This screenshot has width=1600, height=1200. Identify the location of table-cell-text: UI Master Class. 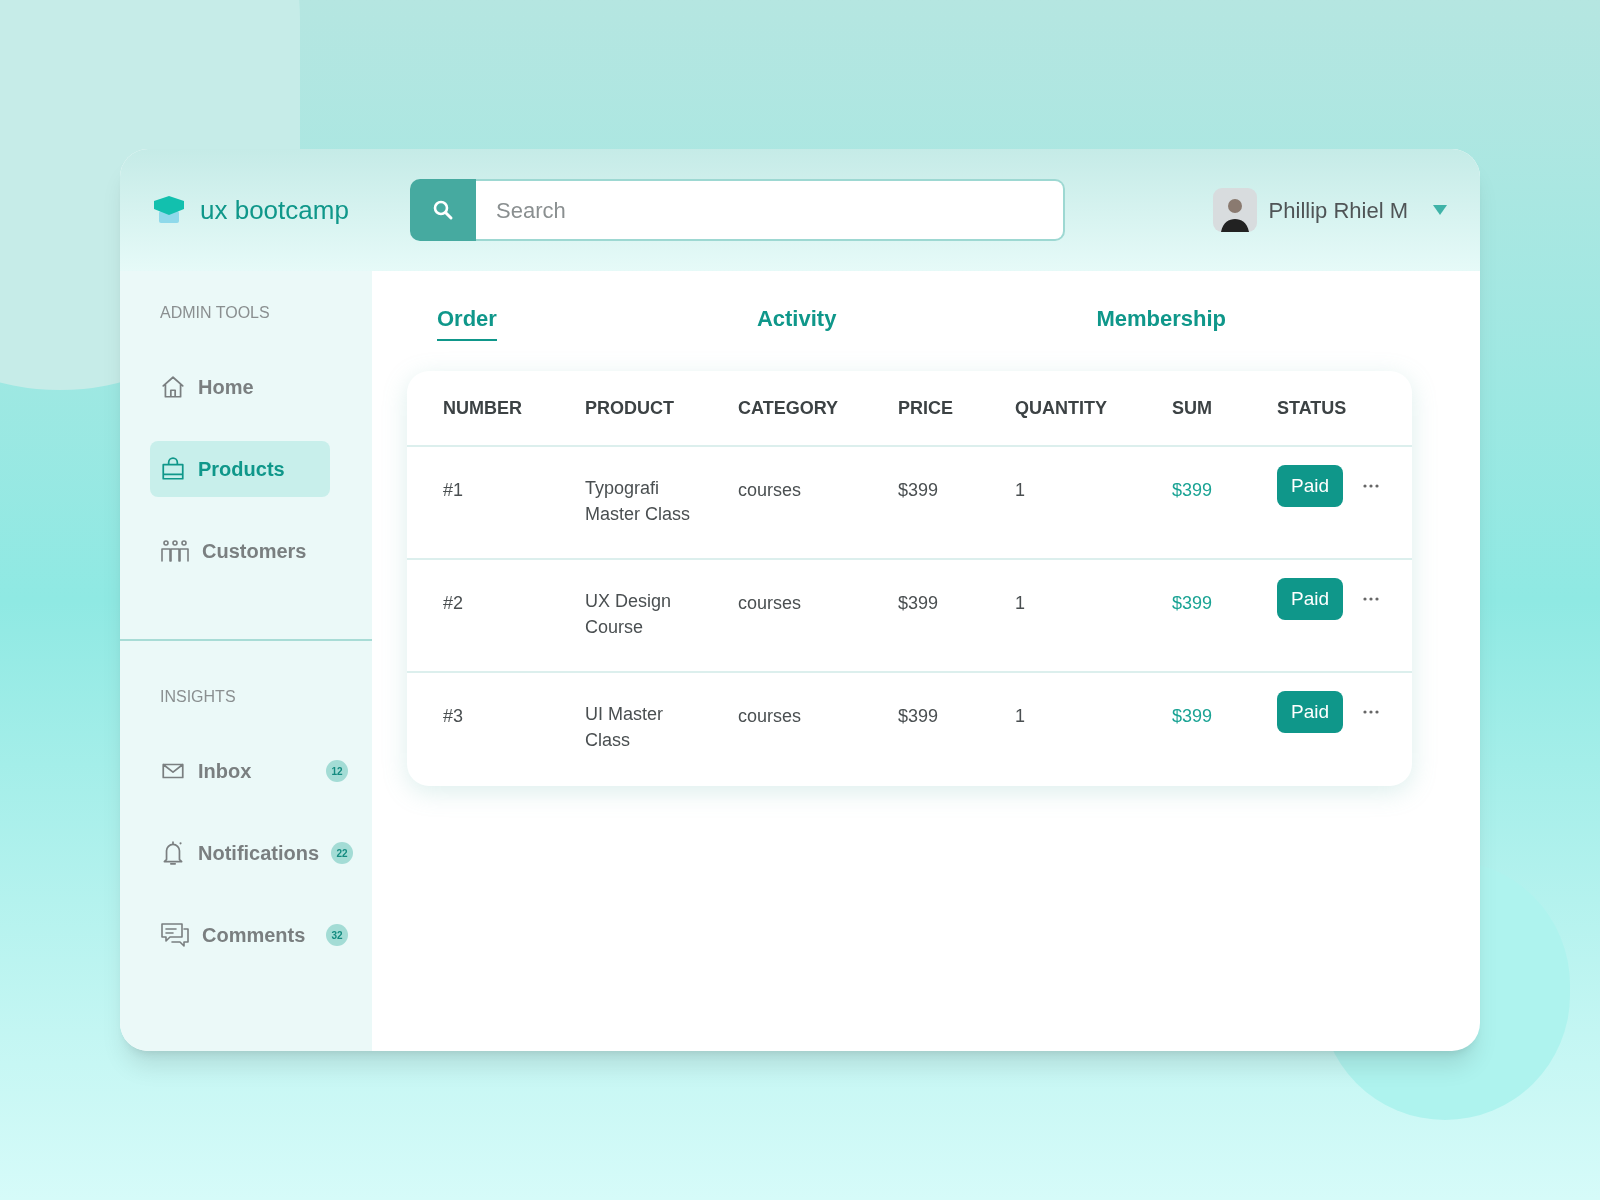
(624, 727).